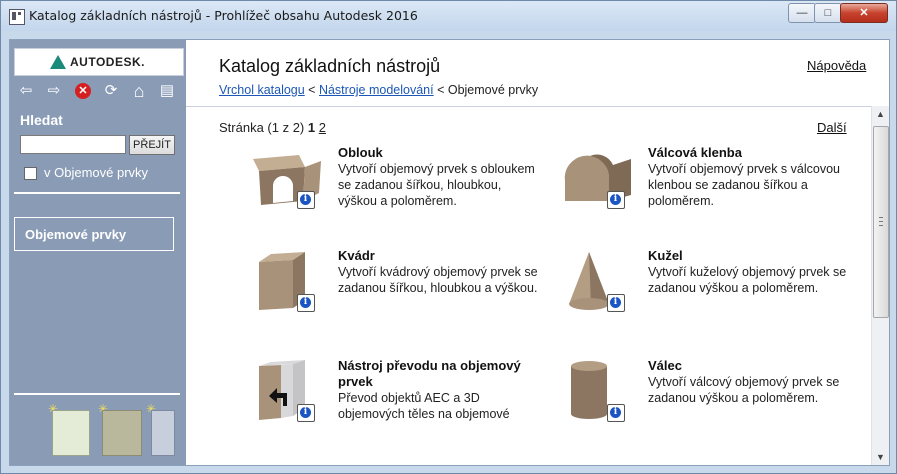 The width and height of the screenshot is (897, 474). Describe the element at coordinates (41, 120) in the screenshot. I see `search-label: Hledat` at that location.